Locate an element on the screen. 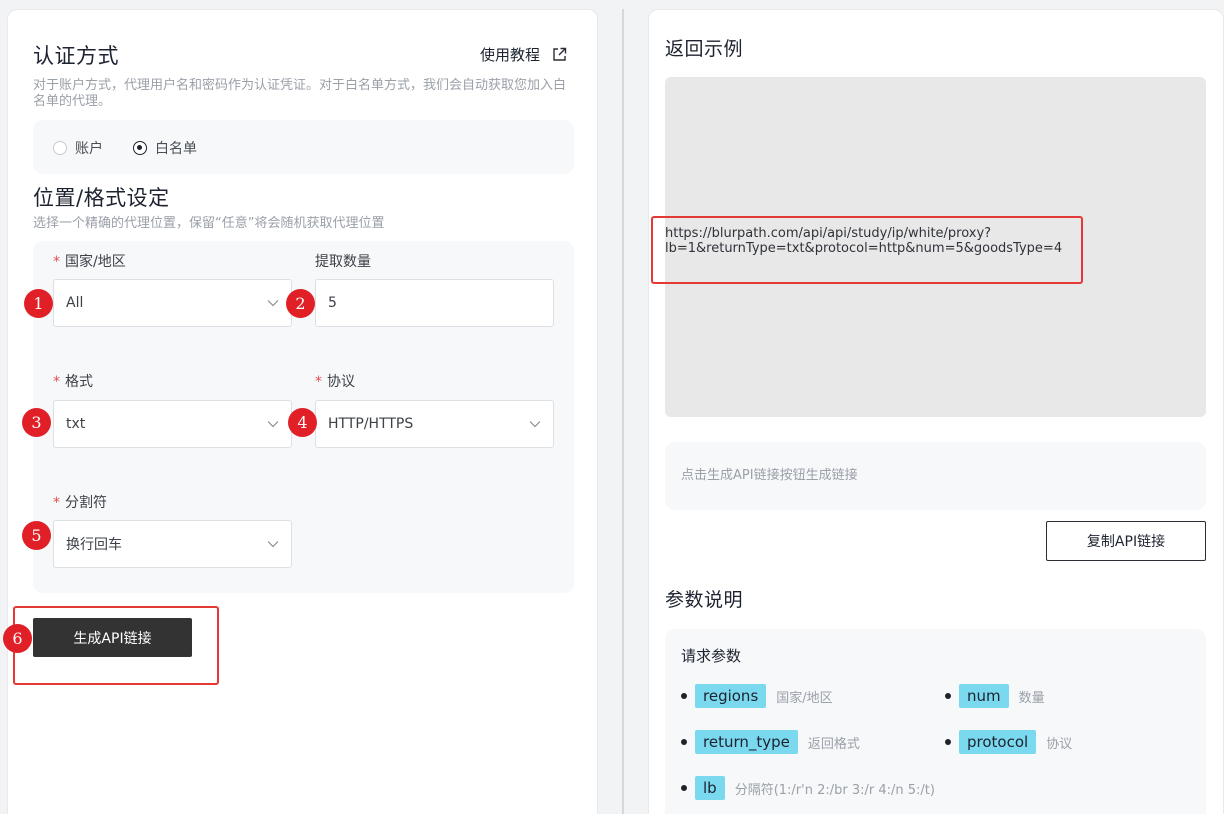  param-key: num is located at coordinates (984, 696).